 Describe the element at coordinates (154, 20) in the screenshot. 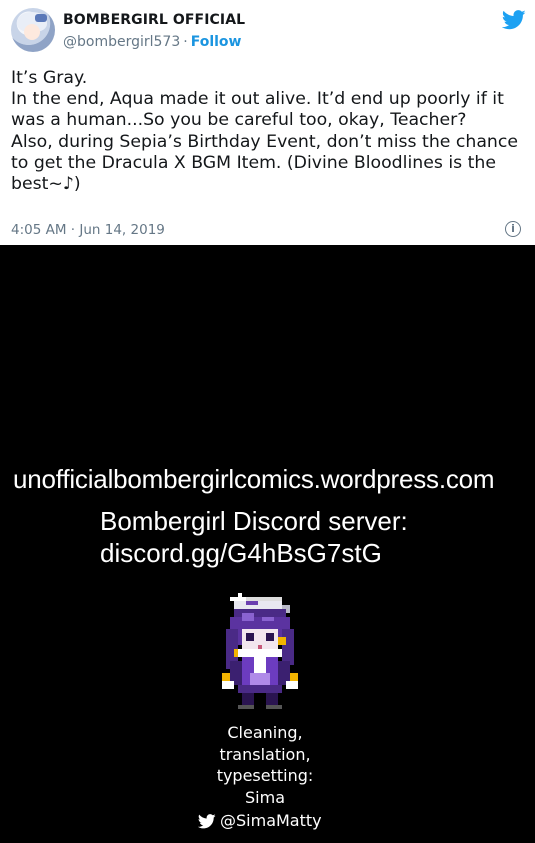

I see `display-name: BOMBERGIRL OFFICIAL` at that location.